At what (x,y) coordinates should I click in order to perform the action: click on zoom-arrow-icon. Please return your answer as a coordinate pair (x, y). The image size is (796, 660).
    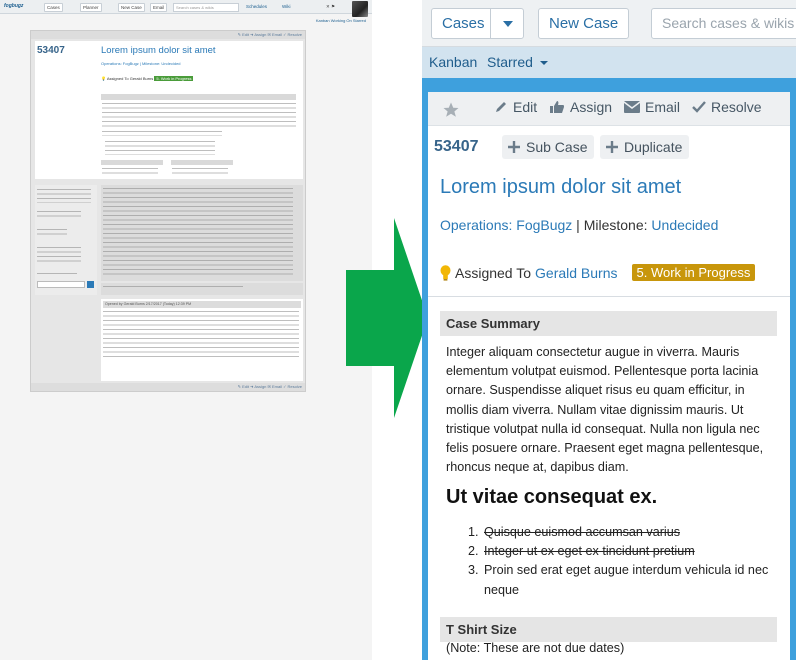
    Looking at the image, I should click on (387, 318).